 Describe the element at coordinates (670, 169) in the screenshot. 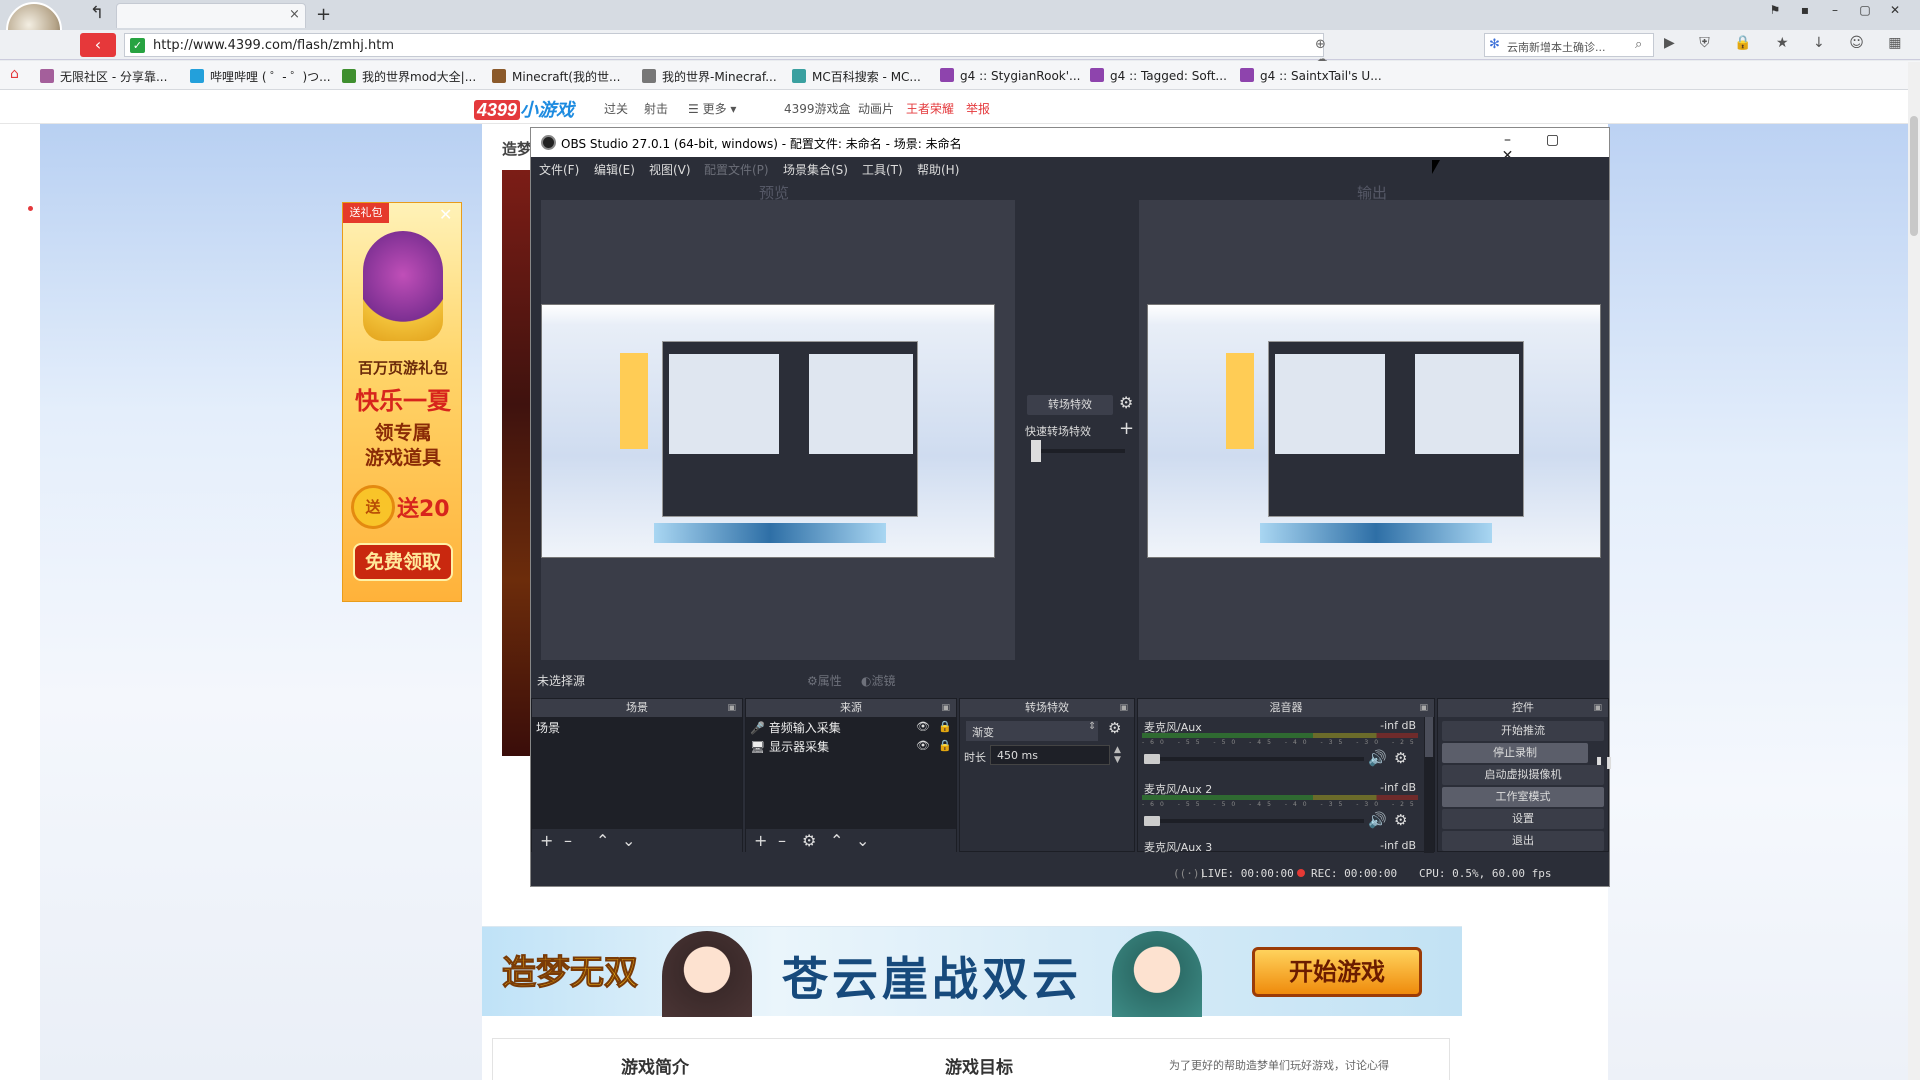

I see `menu-view: 视图(V)` at that location.